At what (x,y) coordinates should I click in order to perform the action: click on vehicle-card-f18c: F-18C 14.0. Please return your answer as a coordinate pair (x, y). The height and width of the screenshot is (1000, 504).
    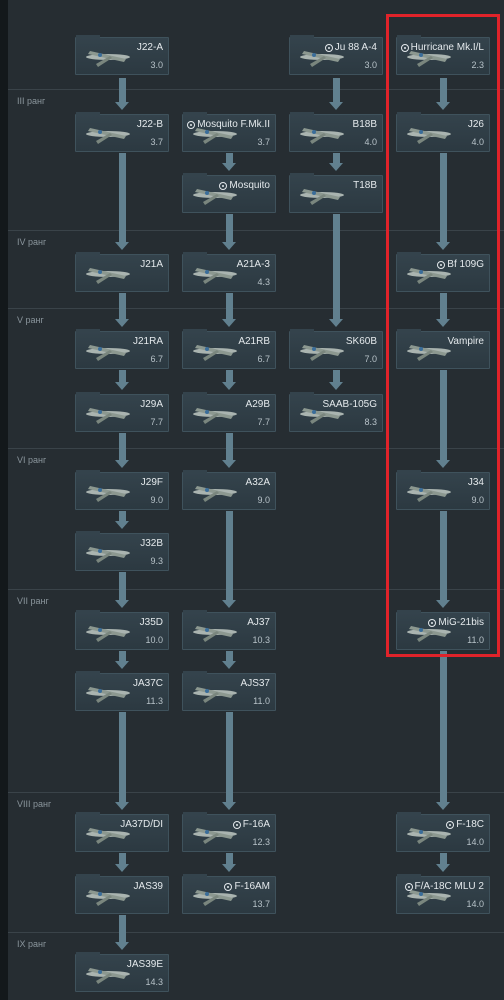
    Looking at the image, I should click on (443, 832).